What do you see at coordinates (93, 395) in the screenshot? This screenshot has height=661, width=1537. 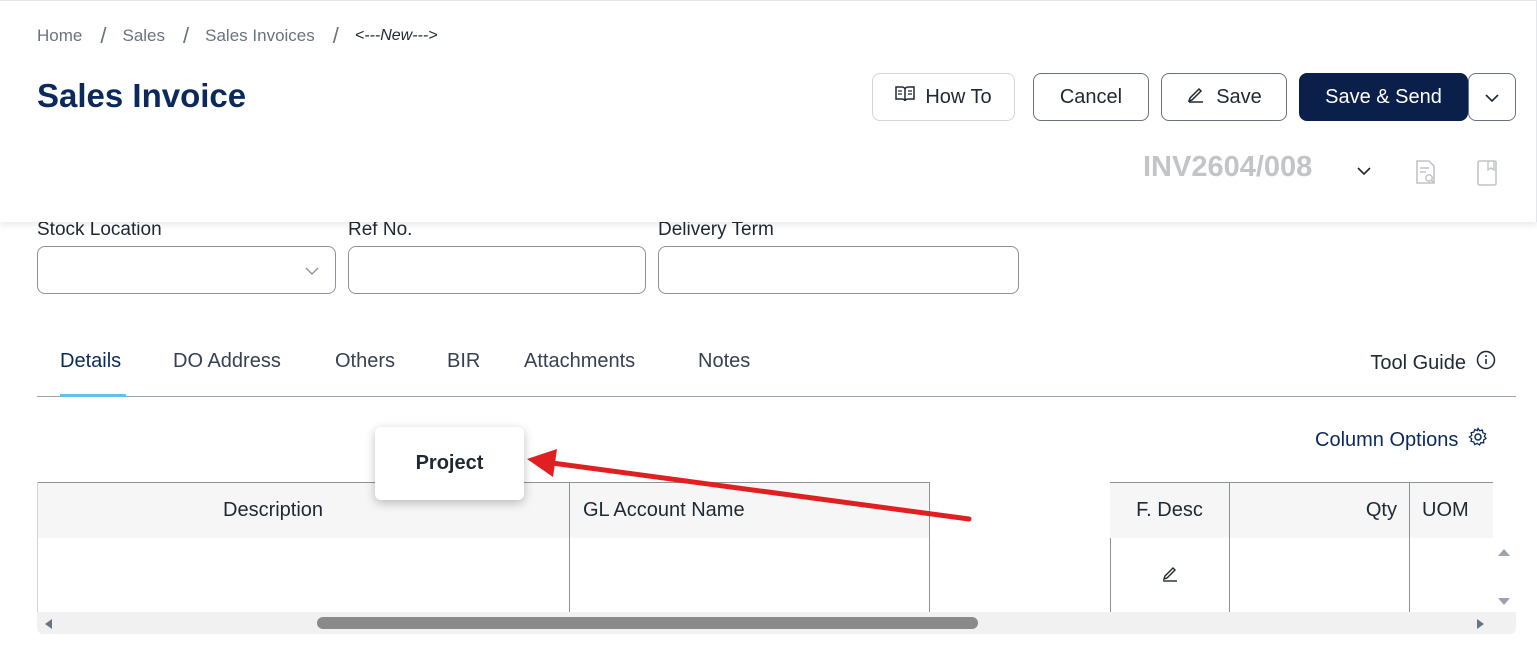 I see `active-tab-indicator` at bounding box center [93, 395].